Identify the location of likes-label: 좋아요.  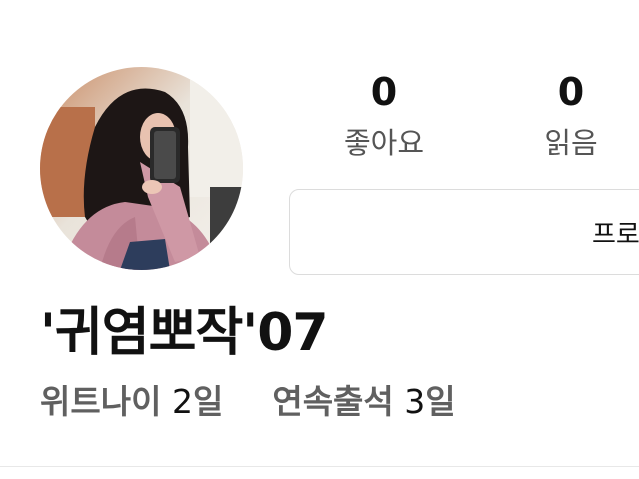
(384, 143).